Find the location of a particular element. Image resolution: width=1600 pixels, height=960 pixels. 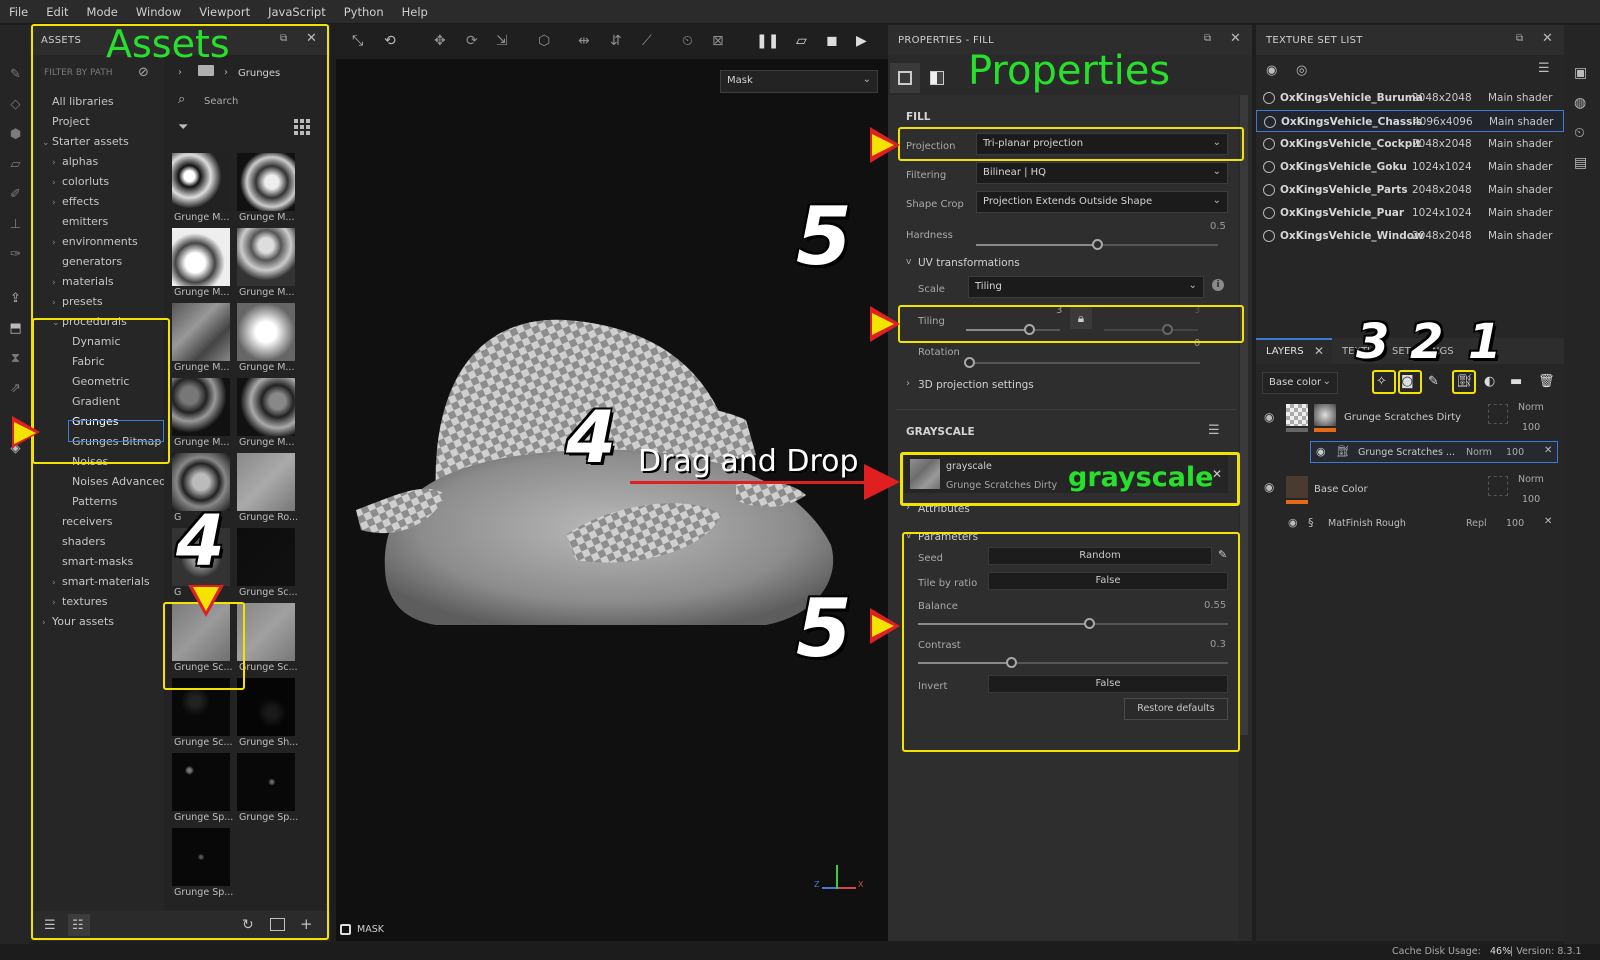

menu-item-edit: Edit is located at coordinates (57, 12).